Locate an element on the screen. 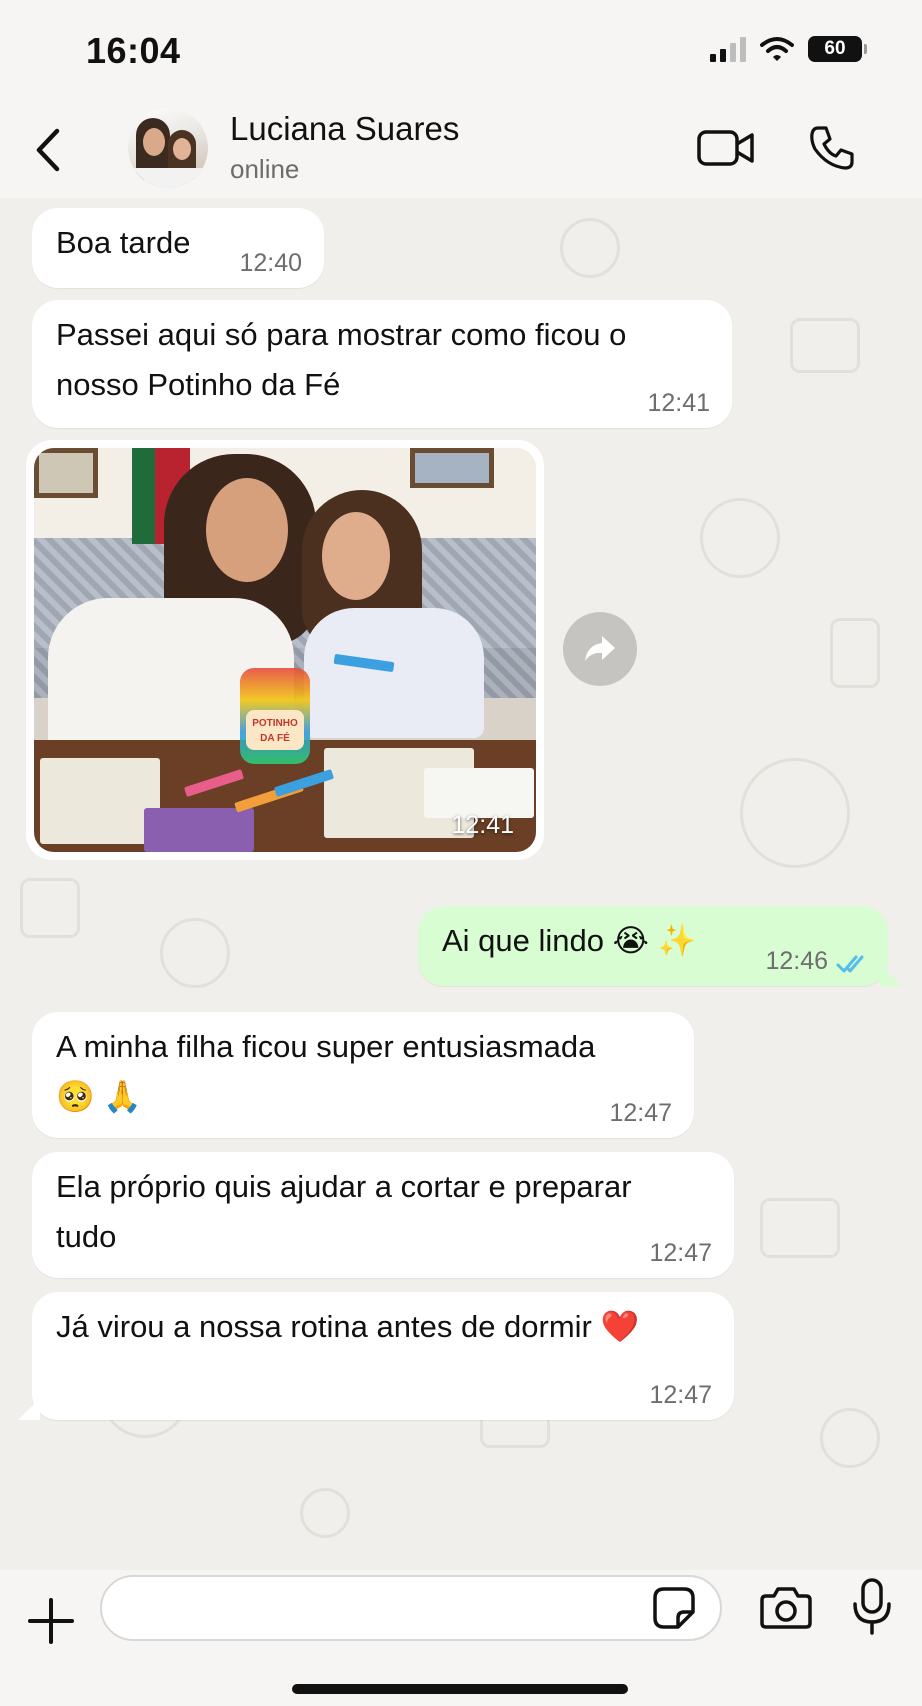  message-text: 🥺 🙏 is located at coordinates (99, 1096).